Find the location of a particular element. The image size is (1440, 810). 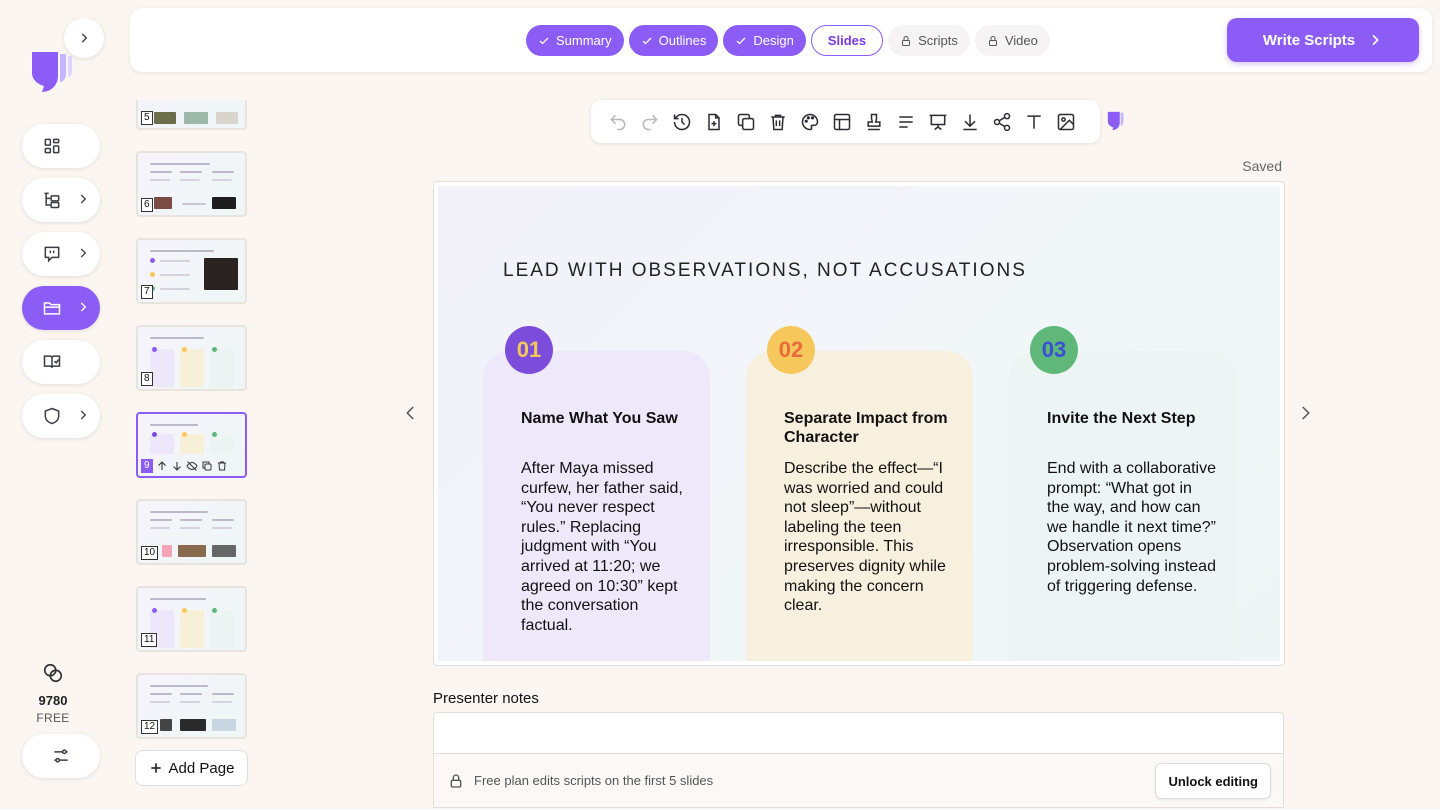

duplicate-slide-button is located at coordinates (746, 122).